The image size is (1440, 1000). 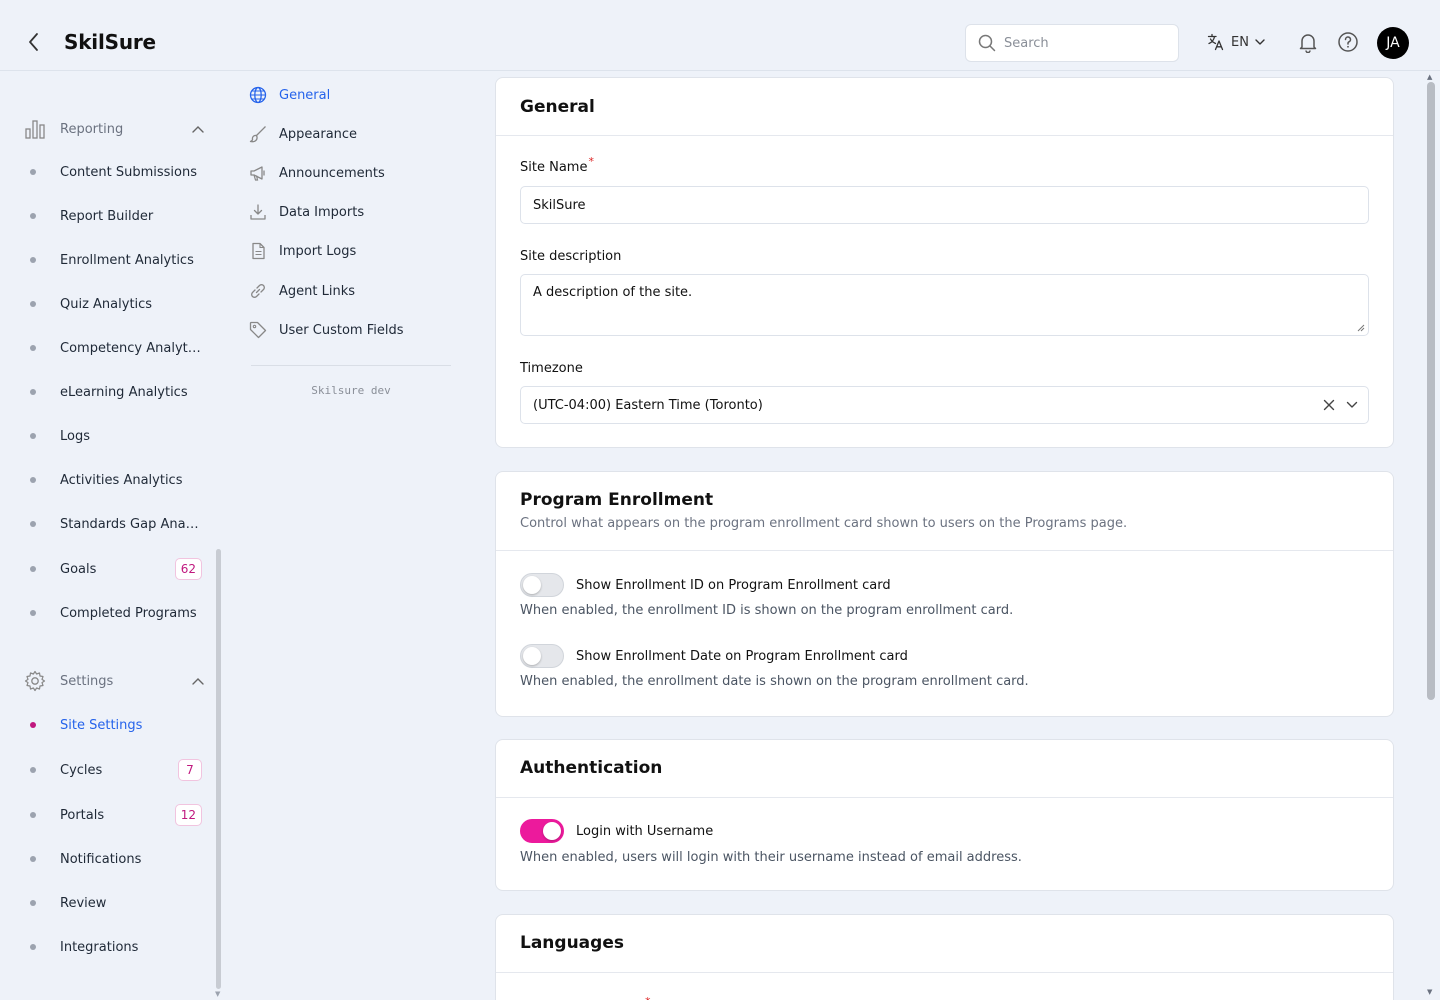 I want to click on sidebar-item-notifications: Notifications, so click(x=116, y=859).